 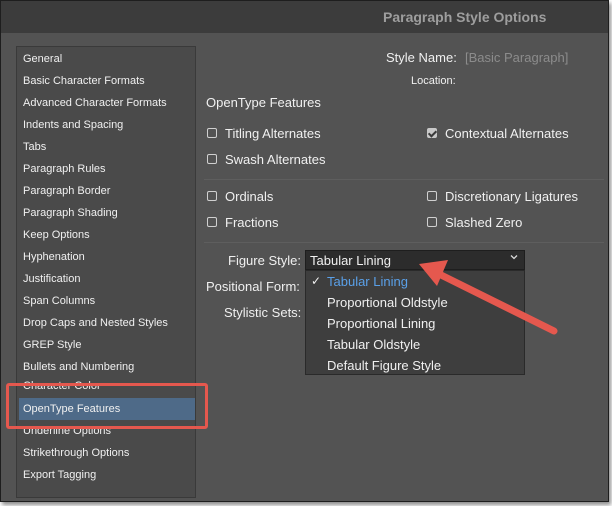 I want to click on annotation-arrow, so click(x=488, y=297).